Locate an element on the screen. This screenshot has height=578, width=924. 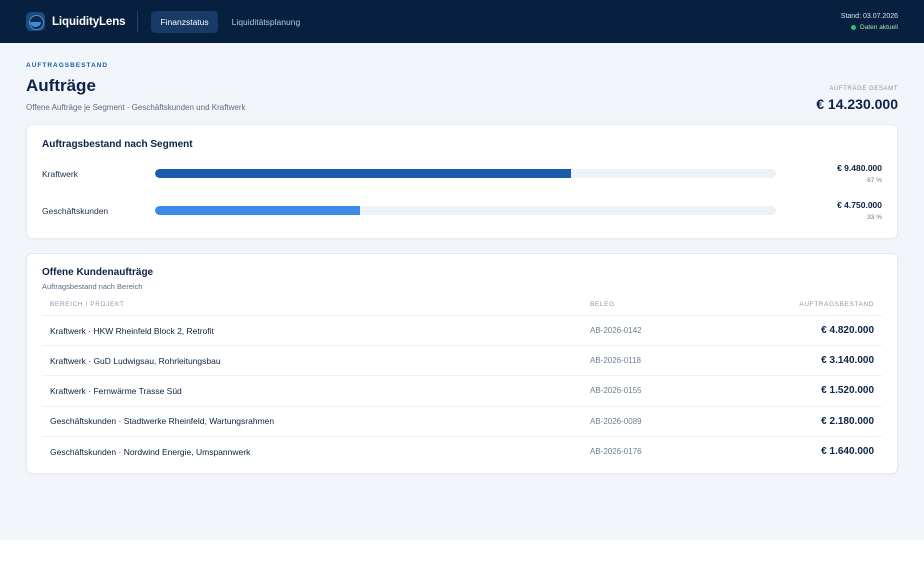
segment-values: € 4.750.000 33 % is located at coordinates (859, 210).